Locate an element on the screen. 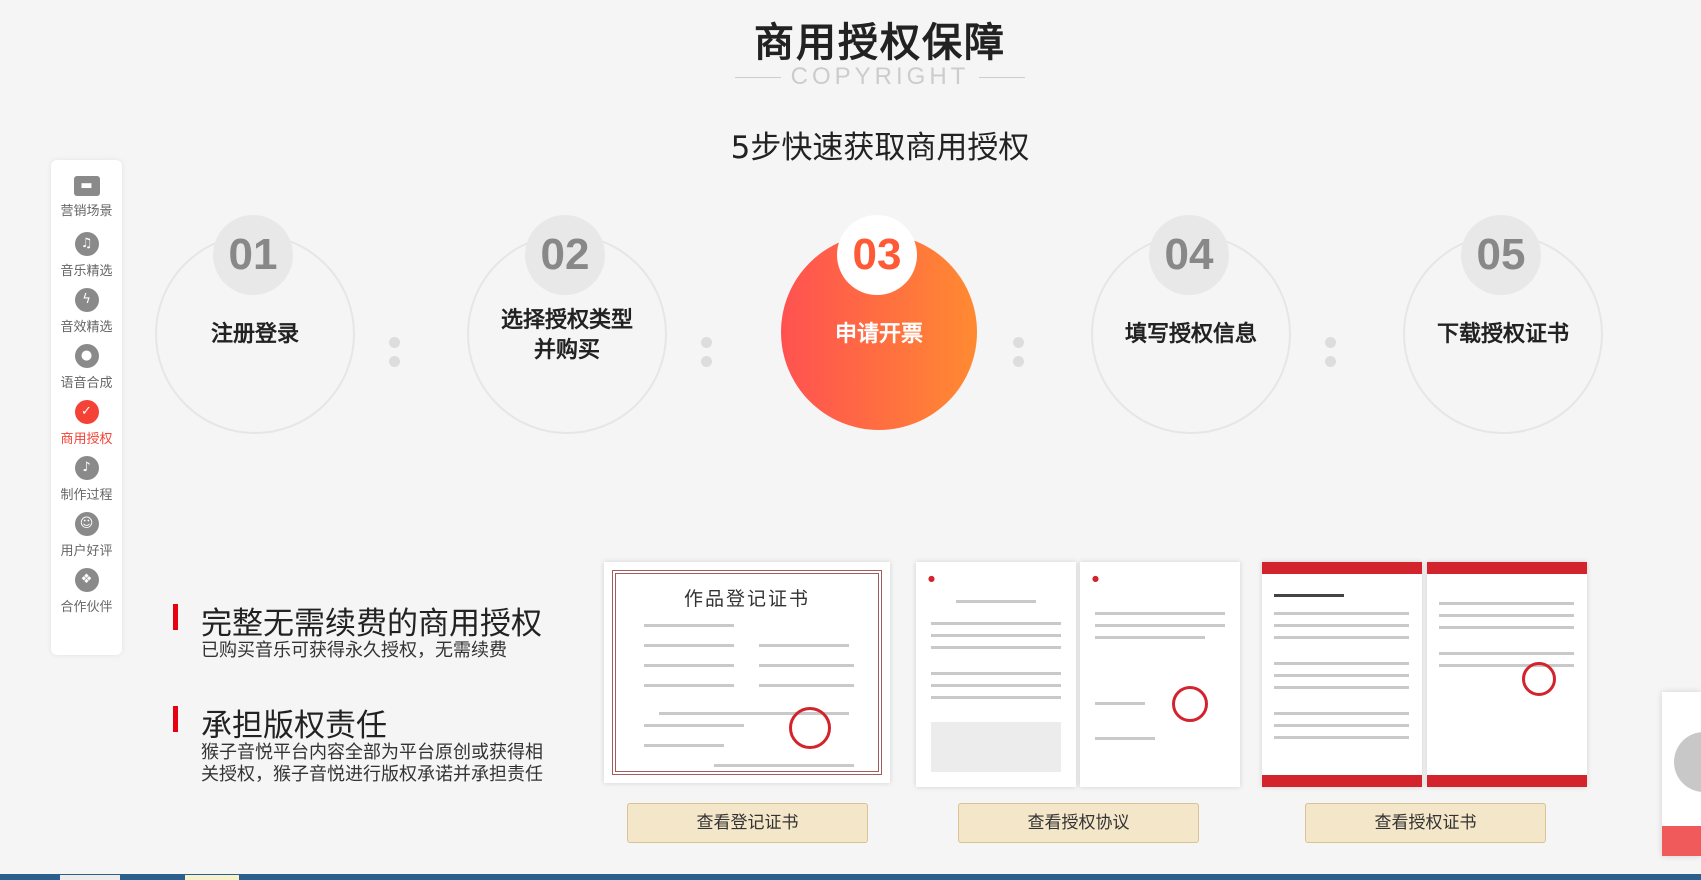 The image size is (1701, 880). chat-widget is located at coordinates (1681, 774).